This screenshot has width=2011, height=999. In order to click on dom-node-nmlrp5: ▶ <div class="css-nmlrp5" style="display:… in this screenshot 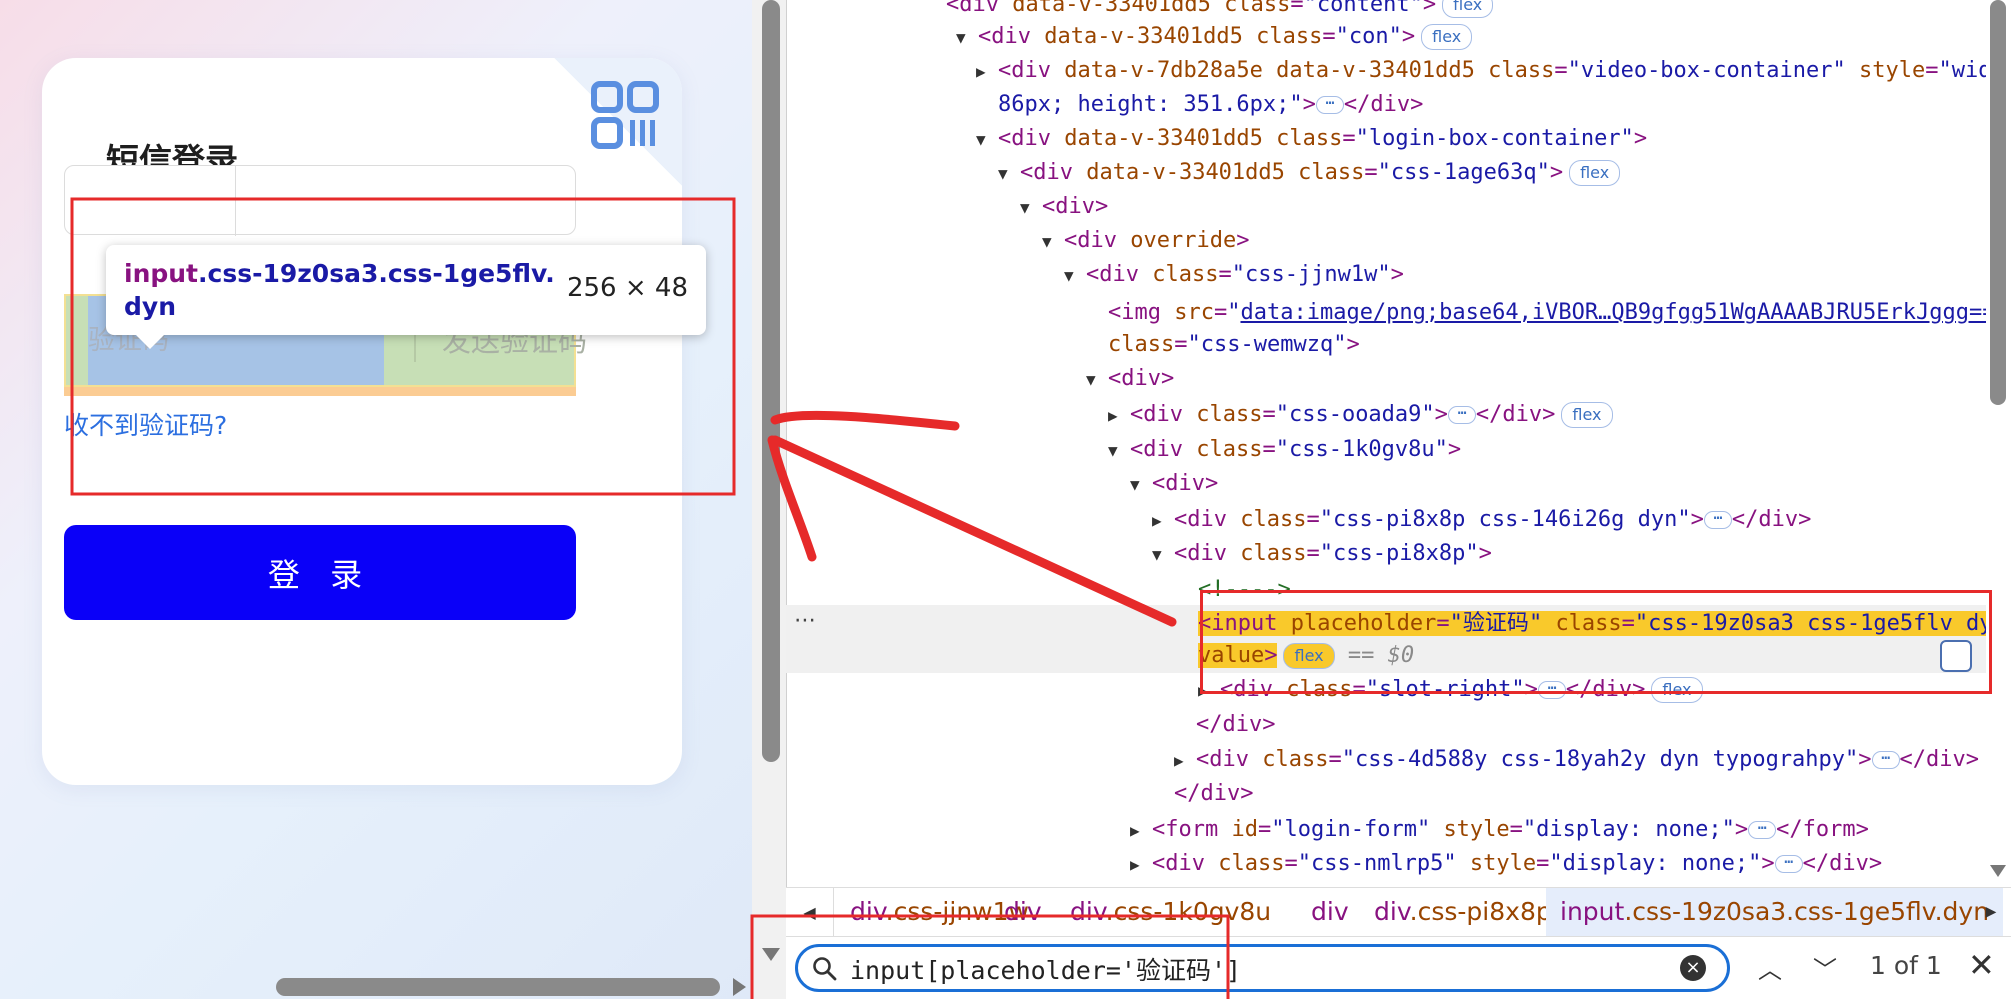, I will do `click(1506, 863)`.